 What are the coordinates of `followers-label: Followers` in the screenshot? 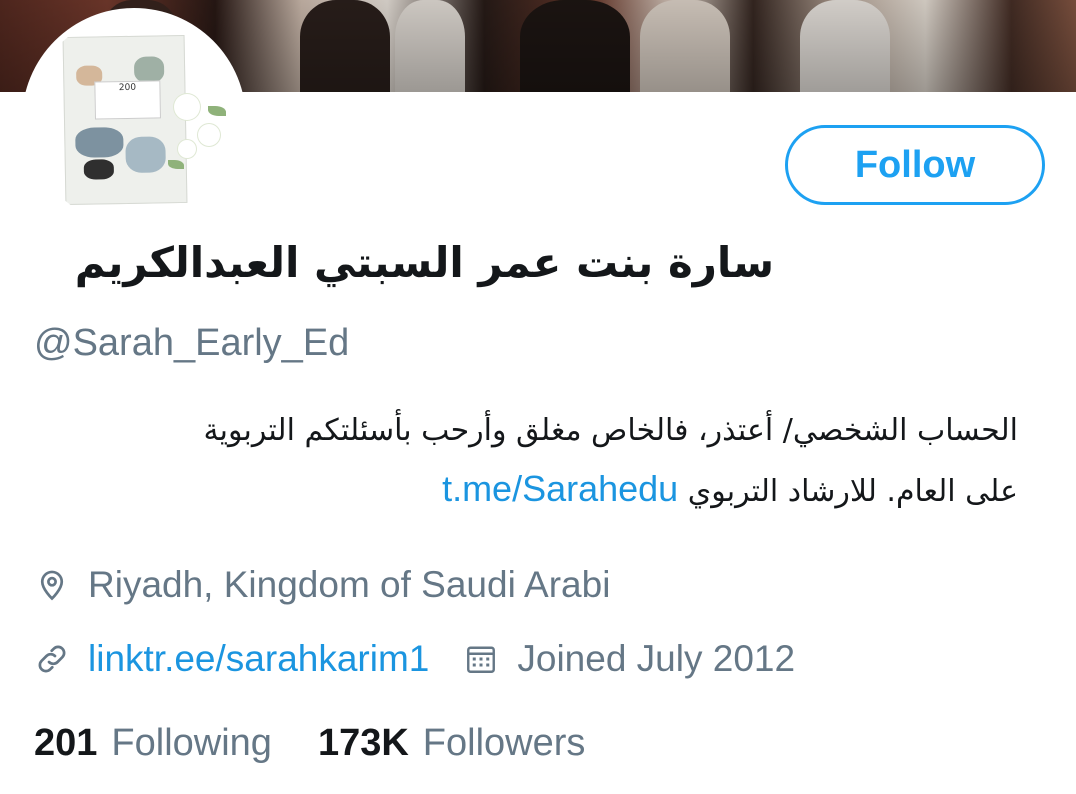 It's located at (504, 743).